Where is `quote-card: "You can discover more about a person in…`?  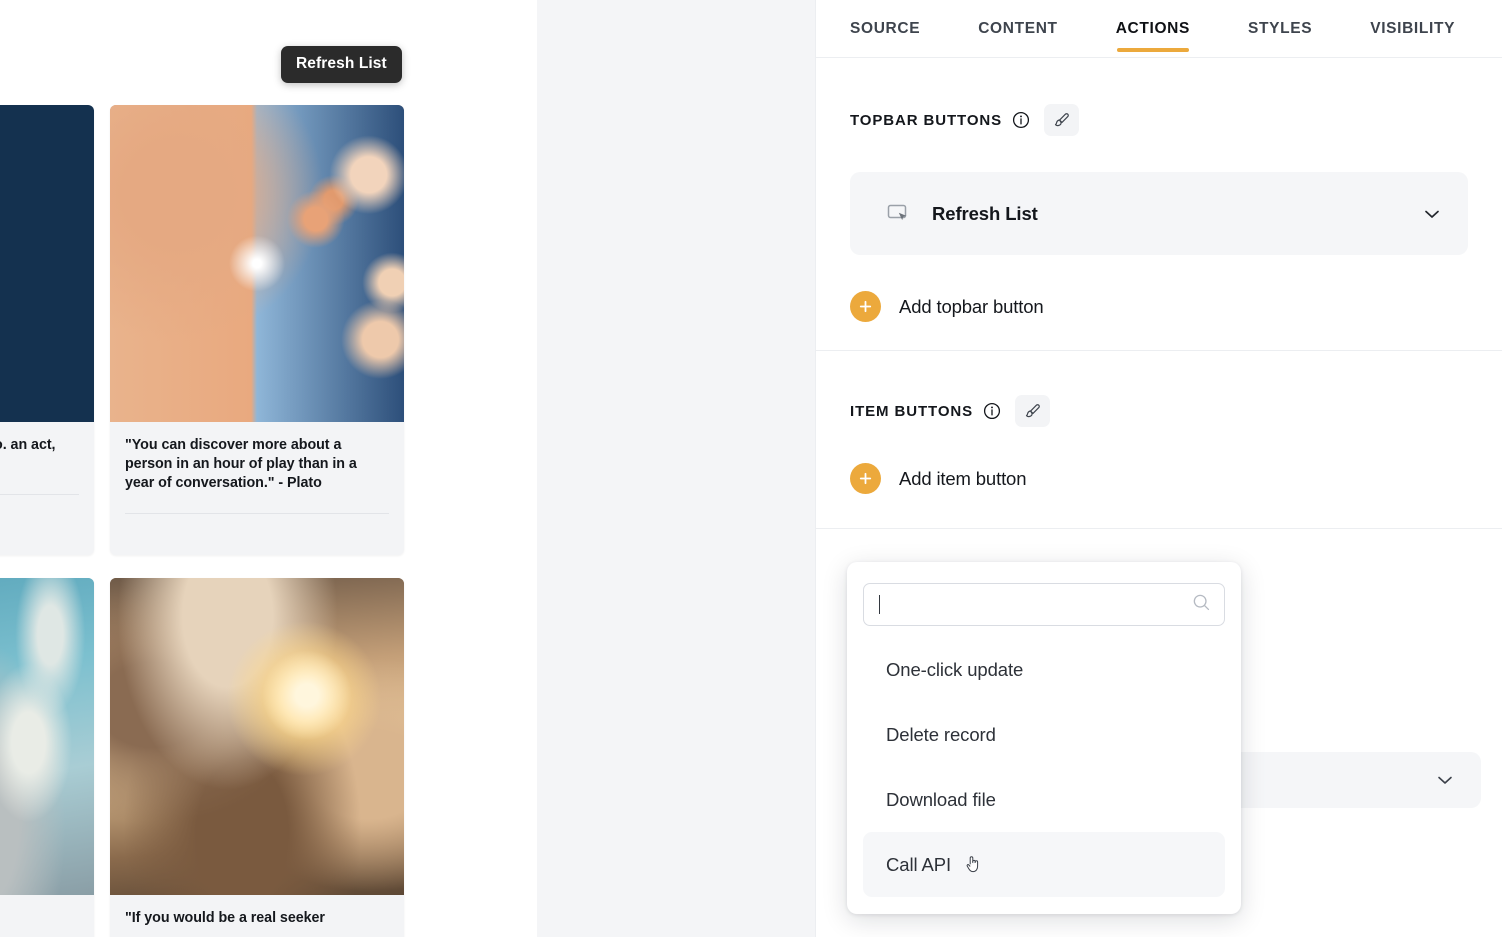 quote-card: "You can discover more about a person in… is located at coordinates (257, 330).